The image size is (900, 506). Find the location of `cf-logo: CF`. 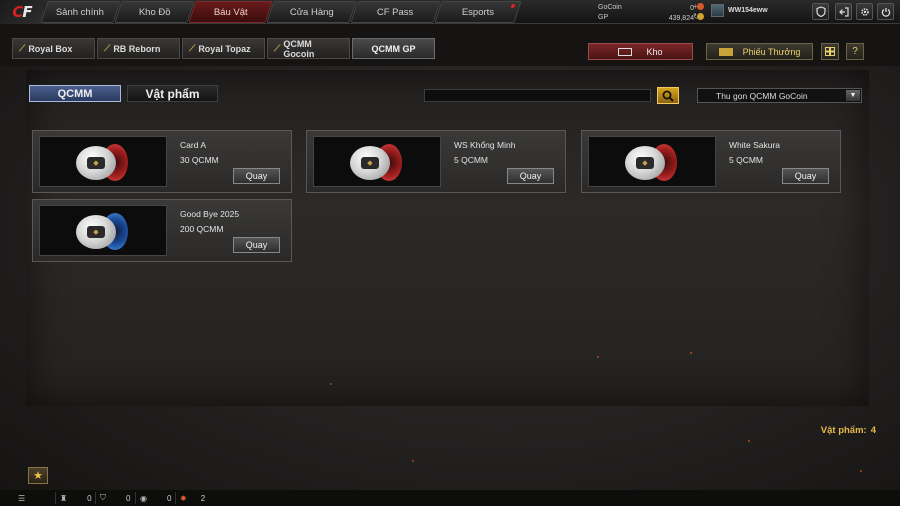

cf-logo: CF is located at coordinates (22, 12).